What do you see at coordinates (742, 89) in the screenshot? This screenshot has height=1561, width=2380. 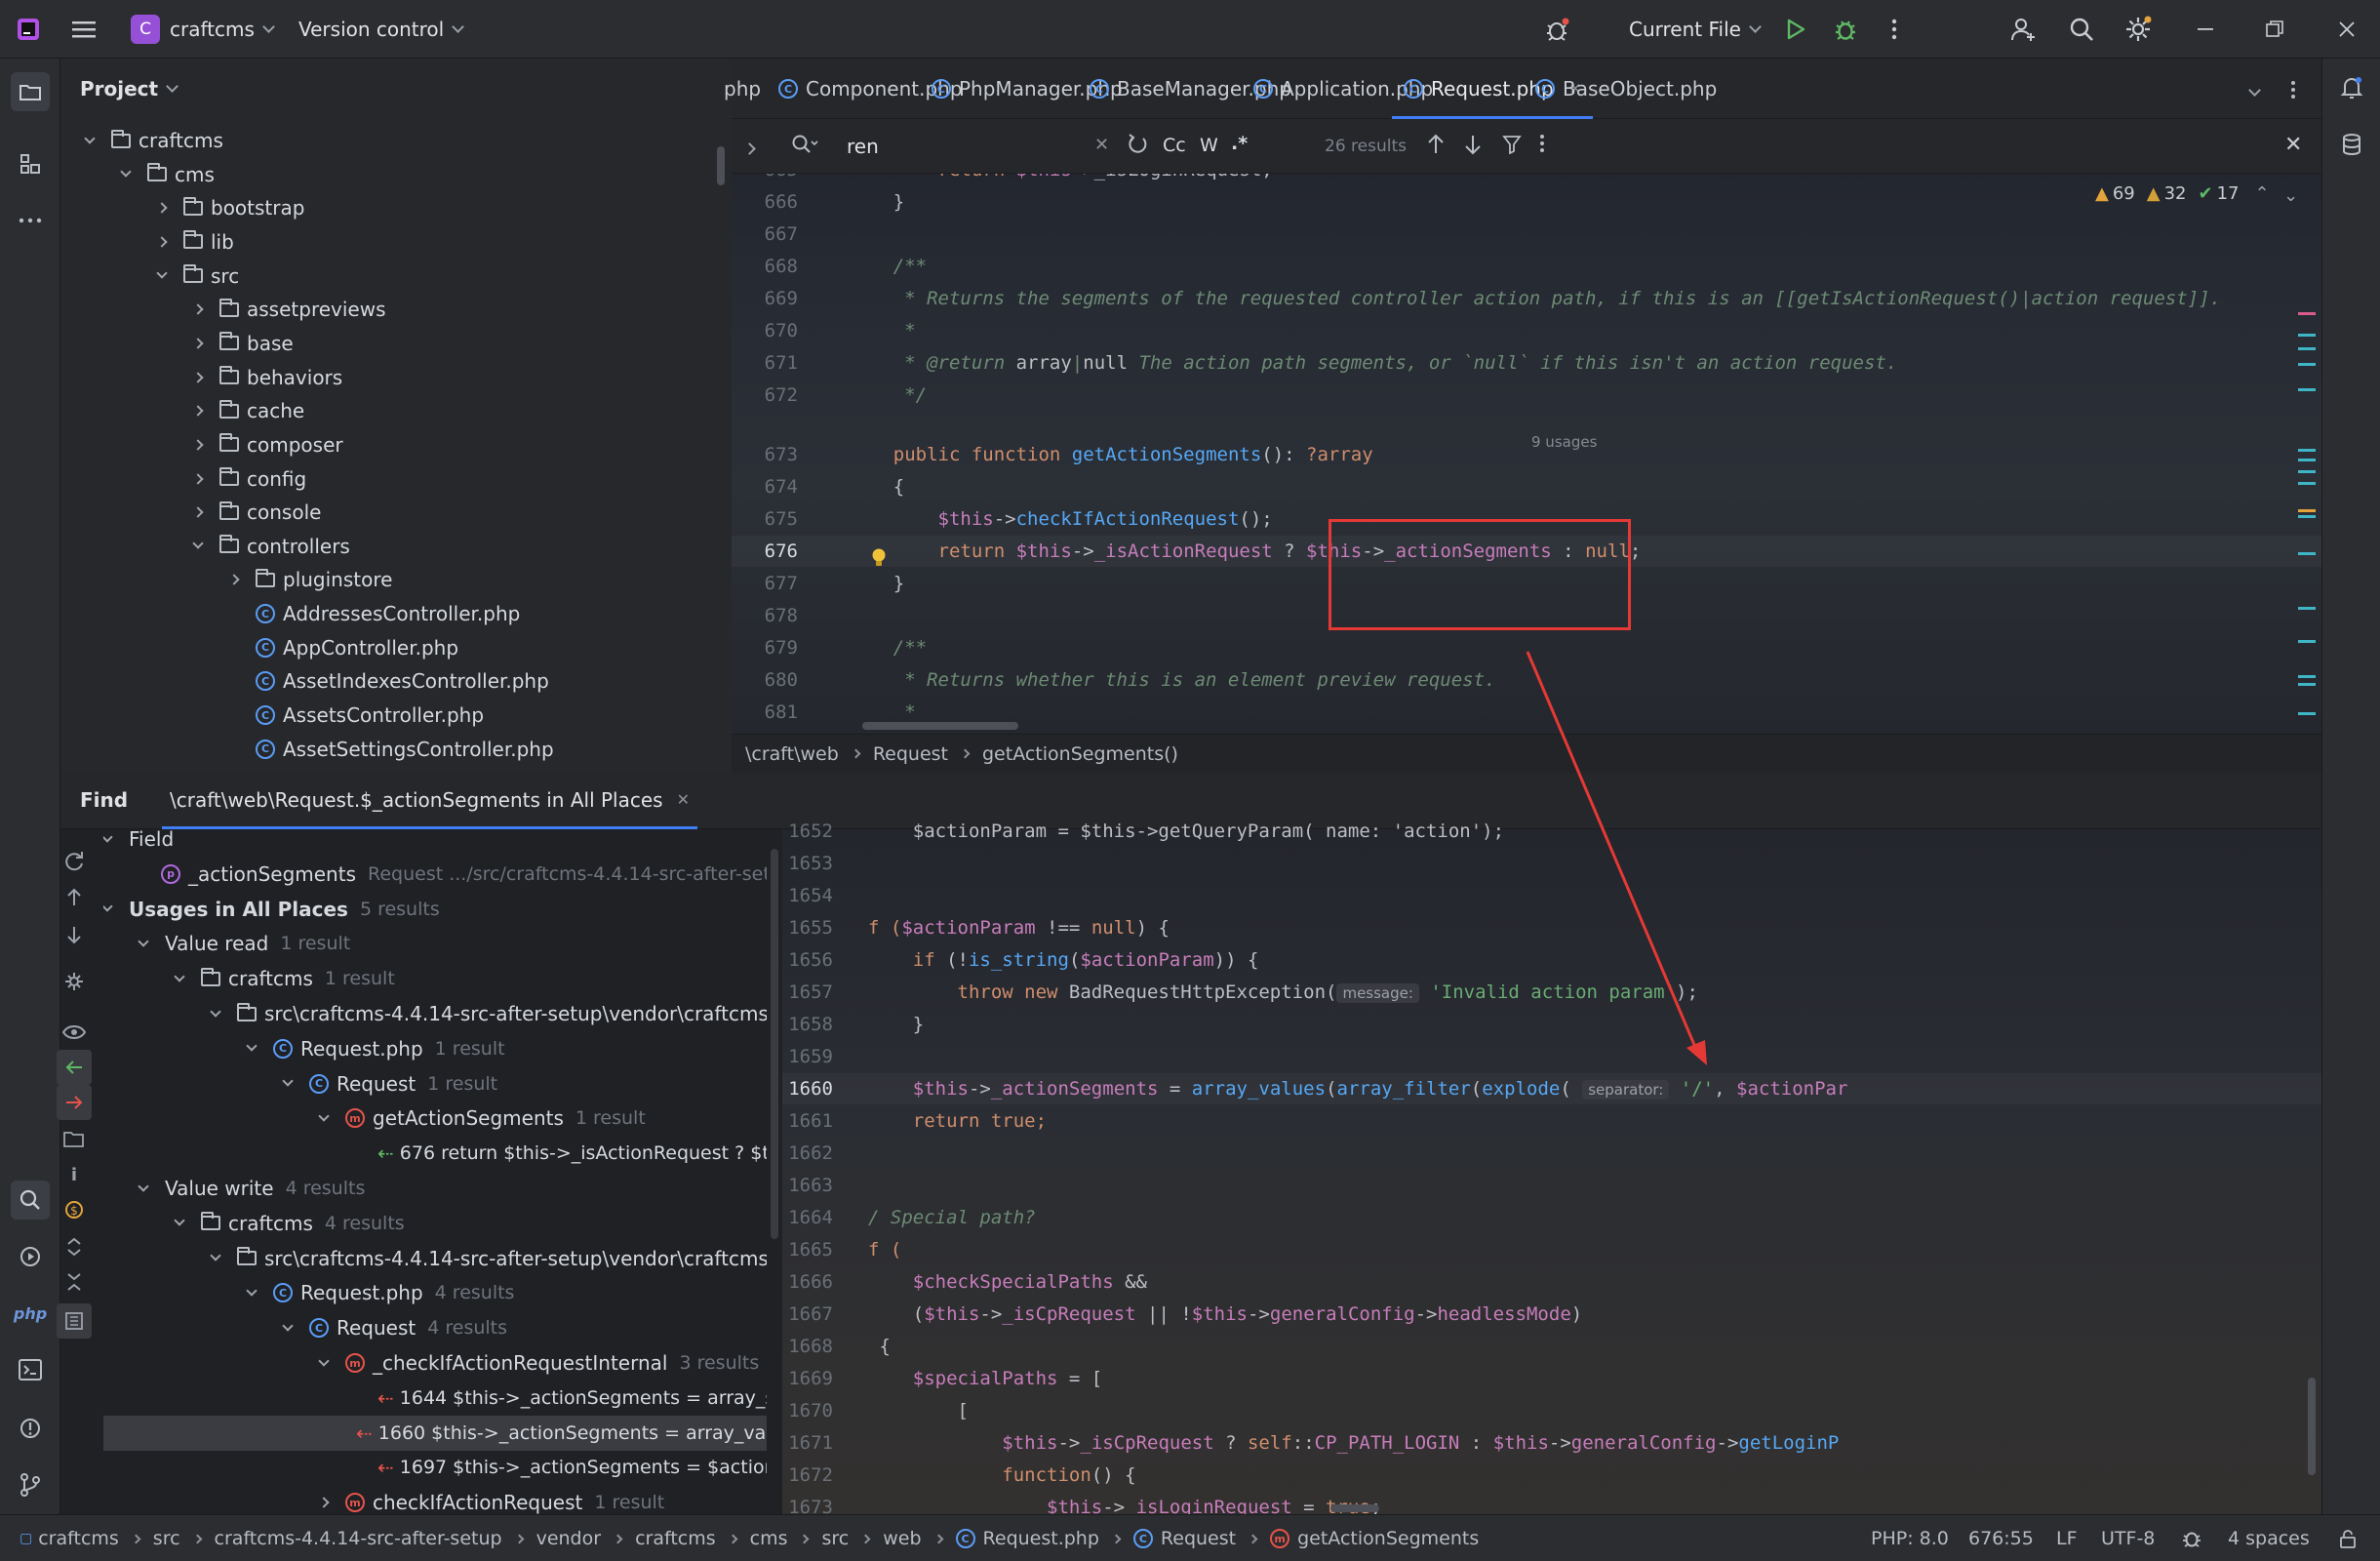 I see `editor-tab: php` at bounding box center [742, 89].